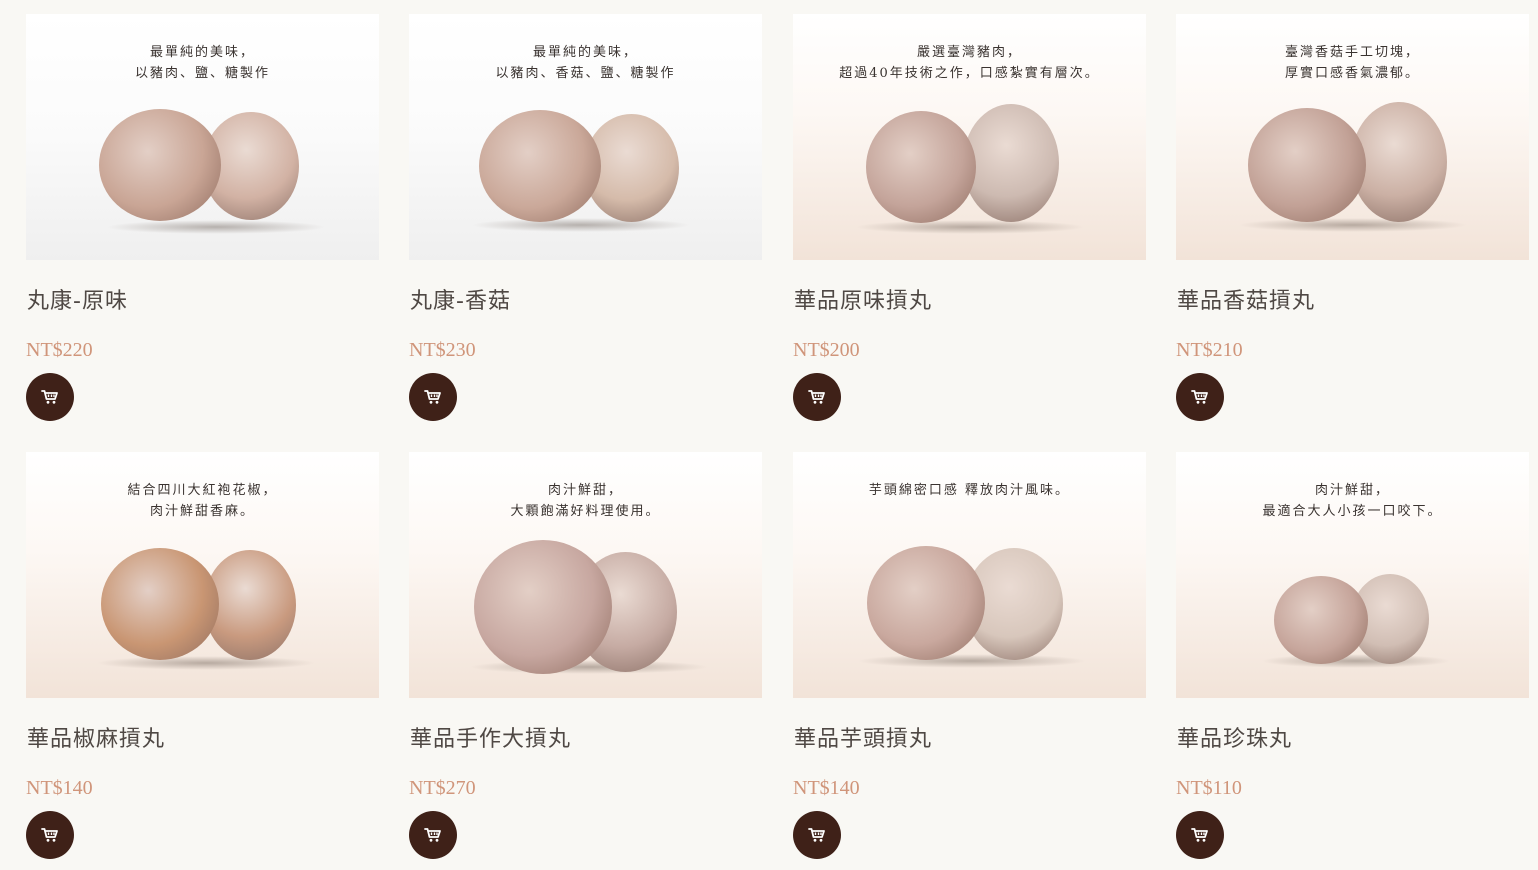  Describe the element at coordinates (1209, 788) in the screenshot. I see `product-price: NT$110` at that location.